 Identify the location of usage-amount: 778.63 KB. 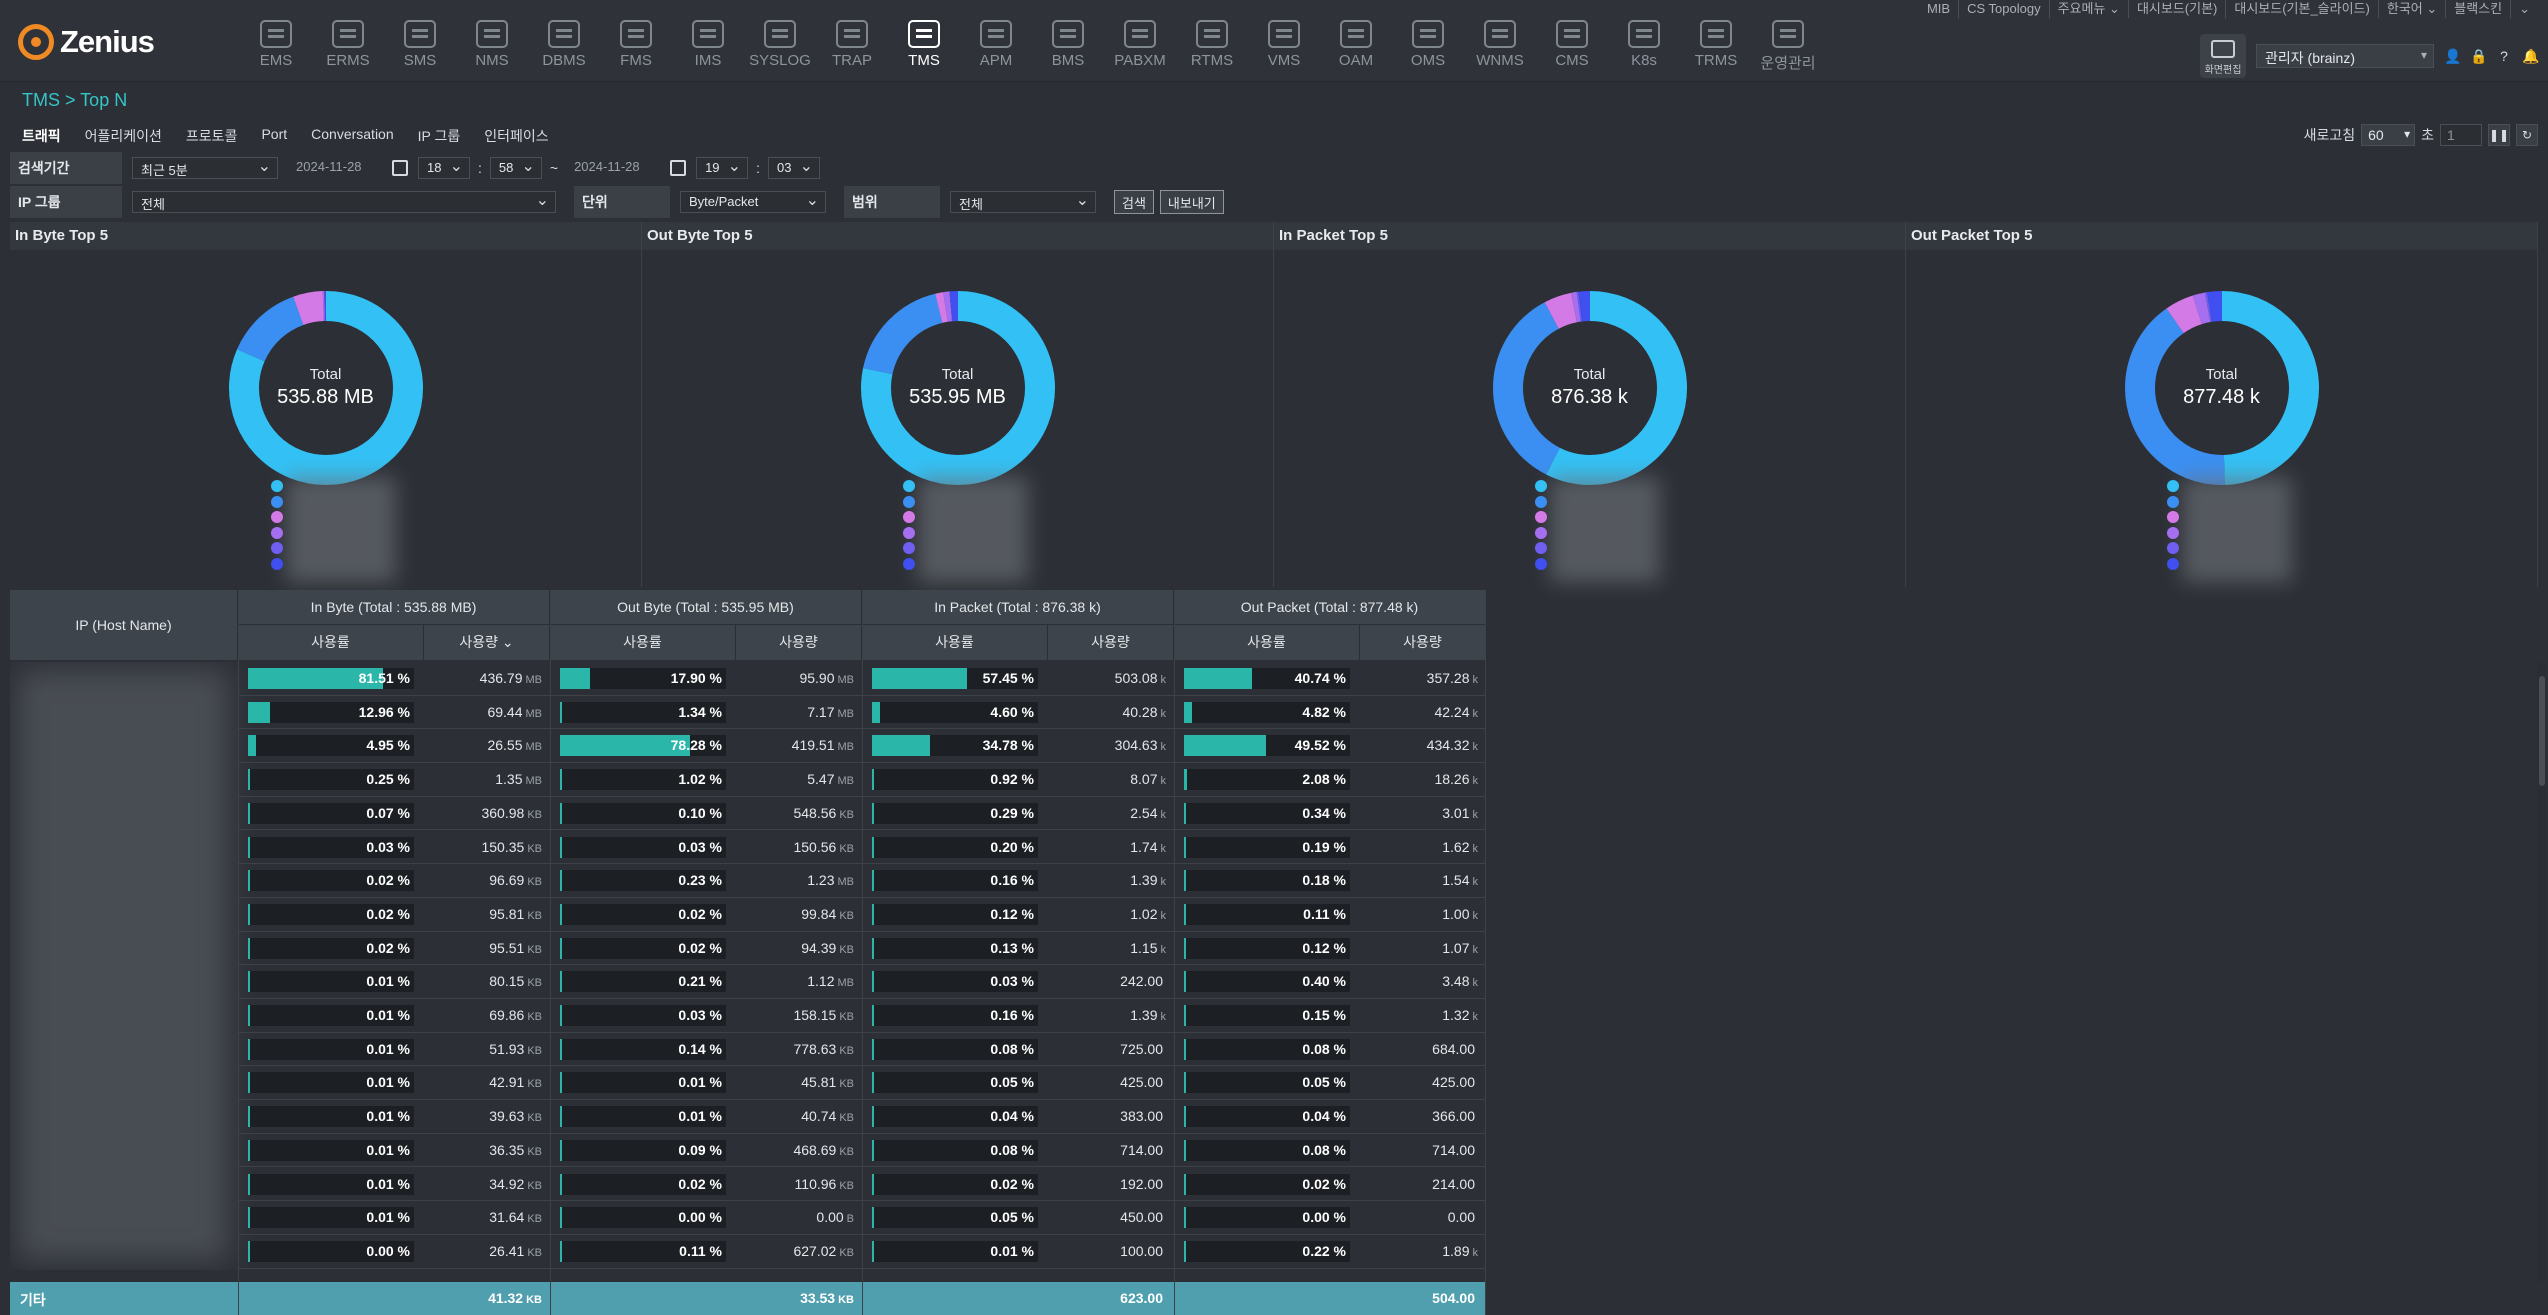
(795, 1049).